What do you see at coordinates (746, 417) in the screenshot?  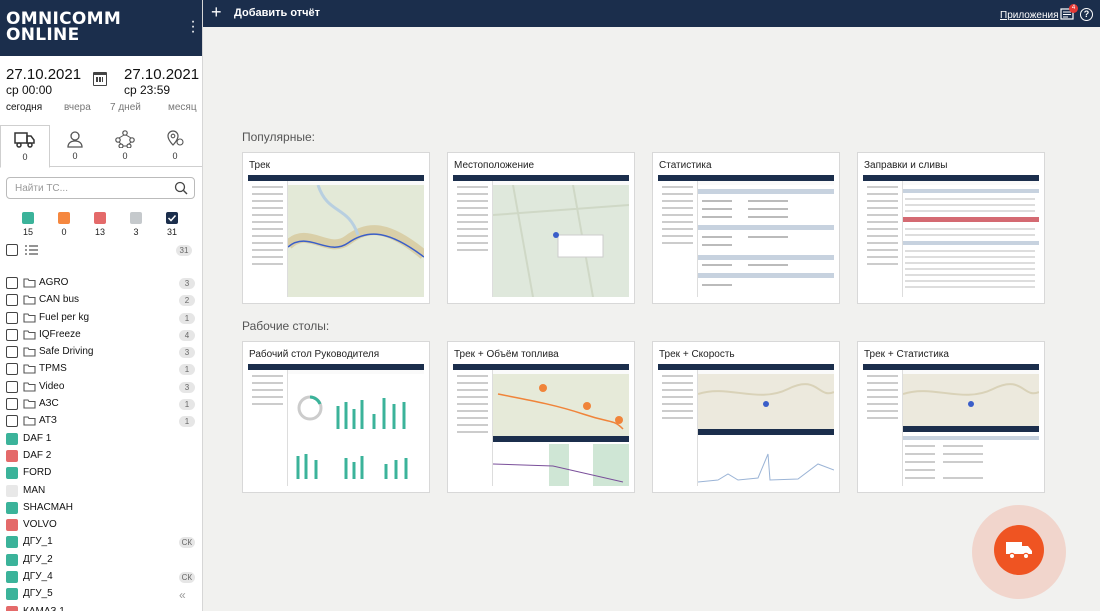 I see `dashboard-card-track-speed: Трек + Скорость` at bounding box center [746, 417].